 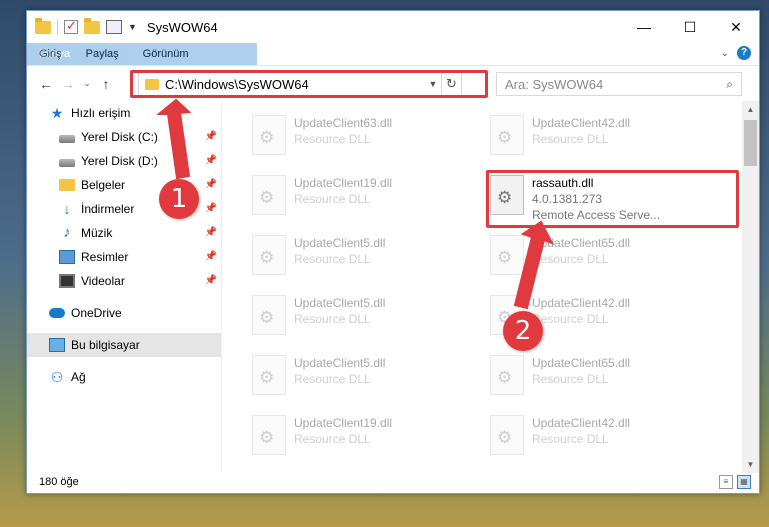 I want to click on new-folder-icon, so click(x=92, y=25).